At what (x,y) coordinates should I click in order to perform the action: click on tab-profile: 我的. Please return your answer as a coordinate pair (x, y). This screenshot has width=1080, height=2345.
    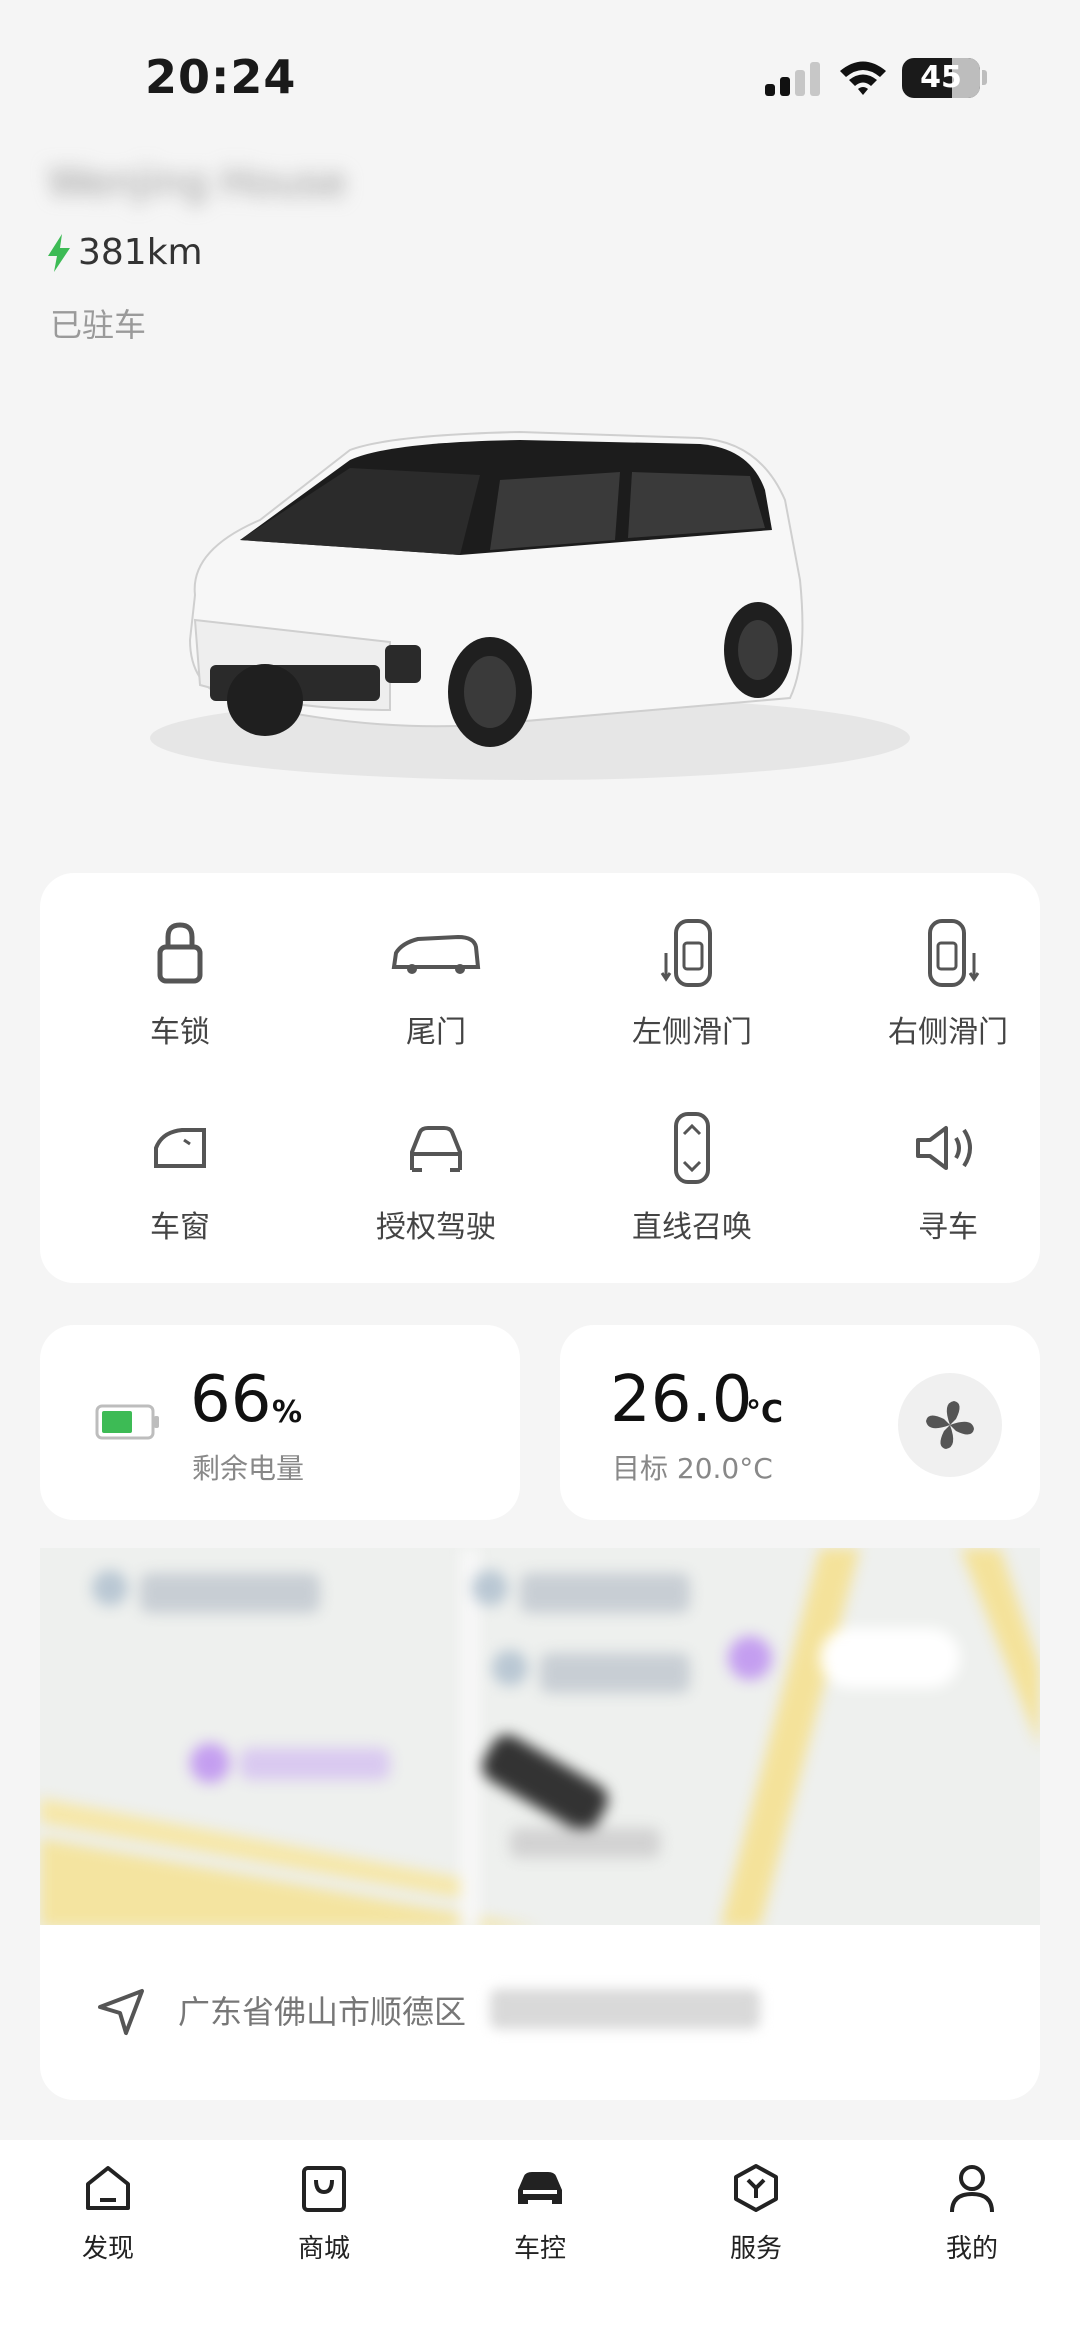
    Looking at the image, I should click on (972, 2212).